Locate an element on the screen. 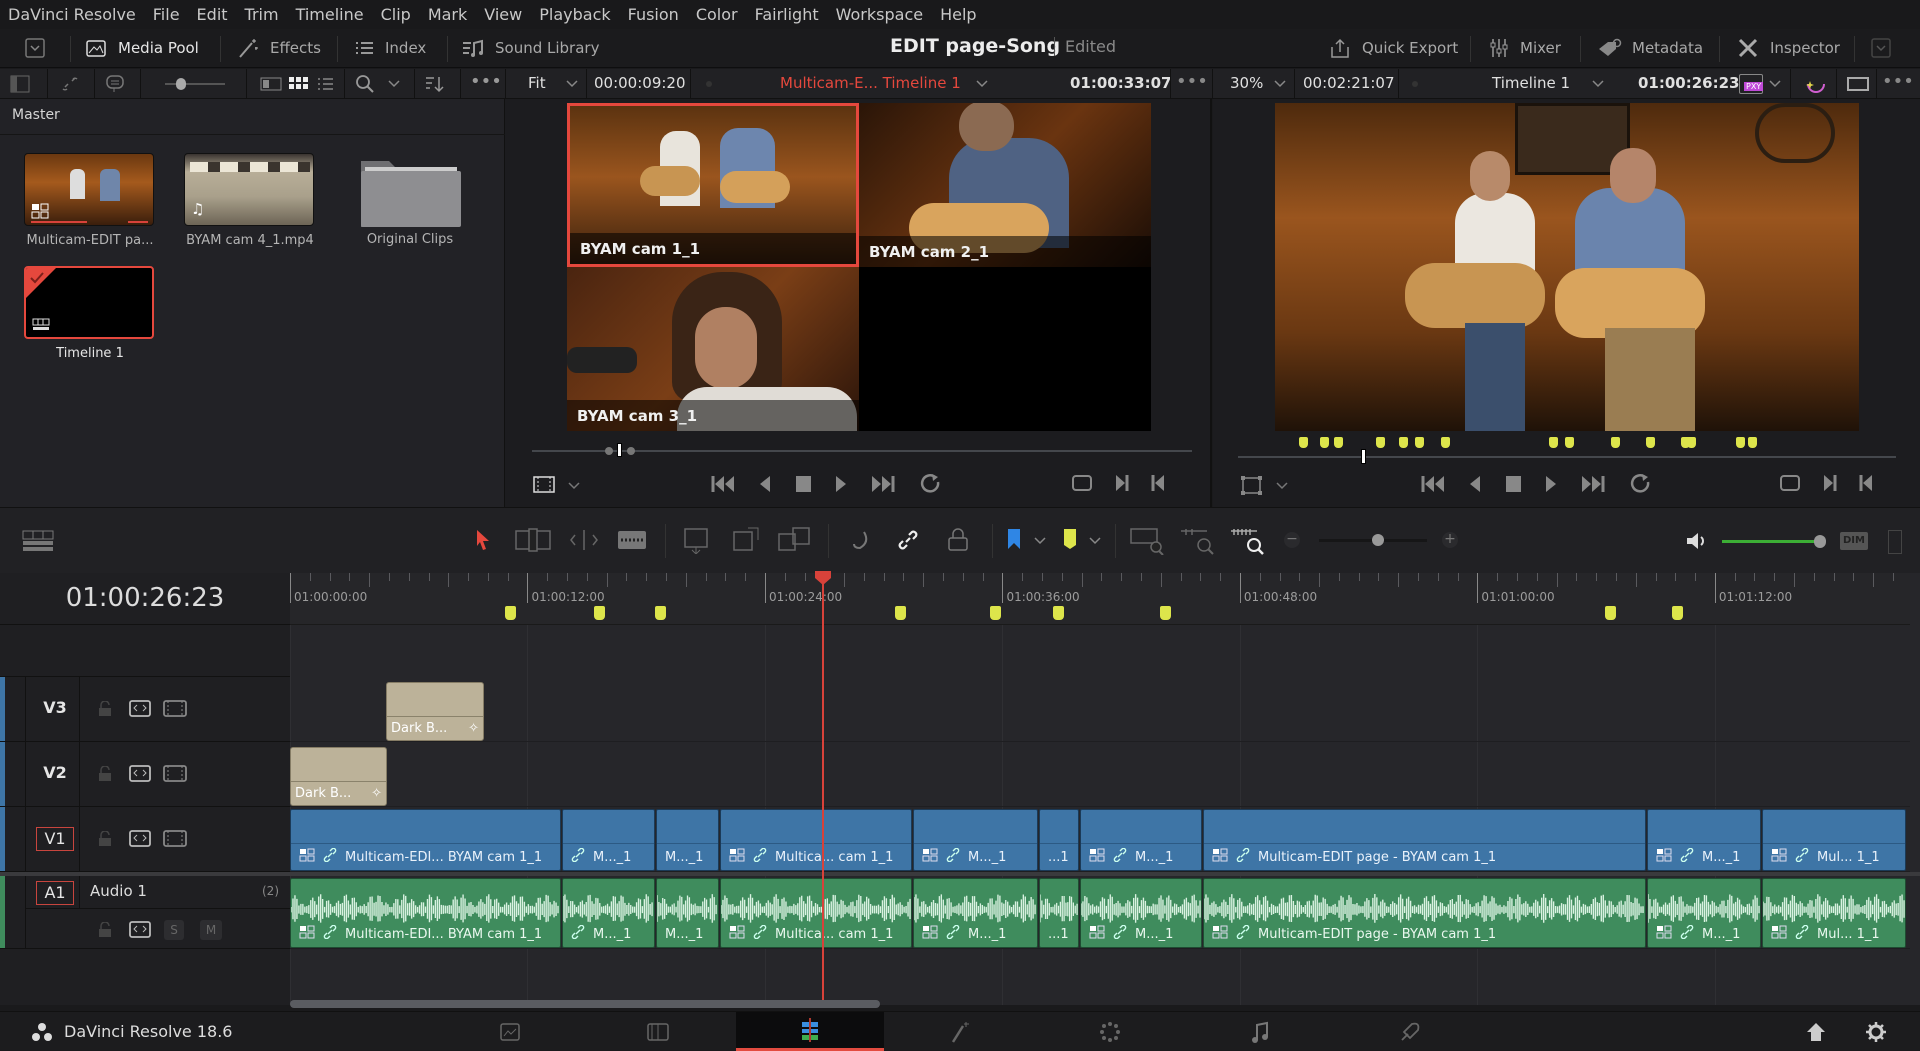 The height and width of the screenshot is (1051, 1920). timeline-horizontal-scrollbar is located at coordinates (585, 1004).